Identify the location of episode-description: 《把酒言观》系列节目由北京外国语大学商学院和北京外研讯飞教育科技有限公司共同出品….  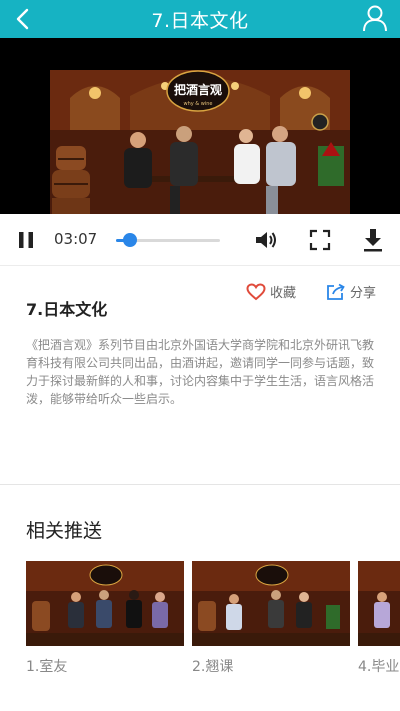
(200, 372).